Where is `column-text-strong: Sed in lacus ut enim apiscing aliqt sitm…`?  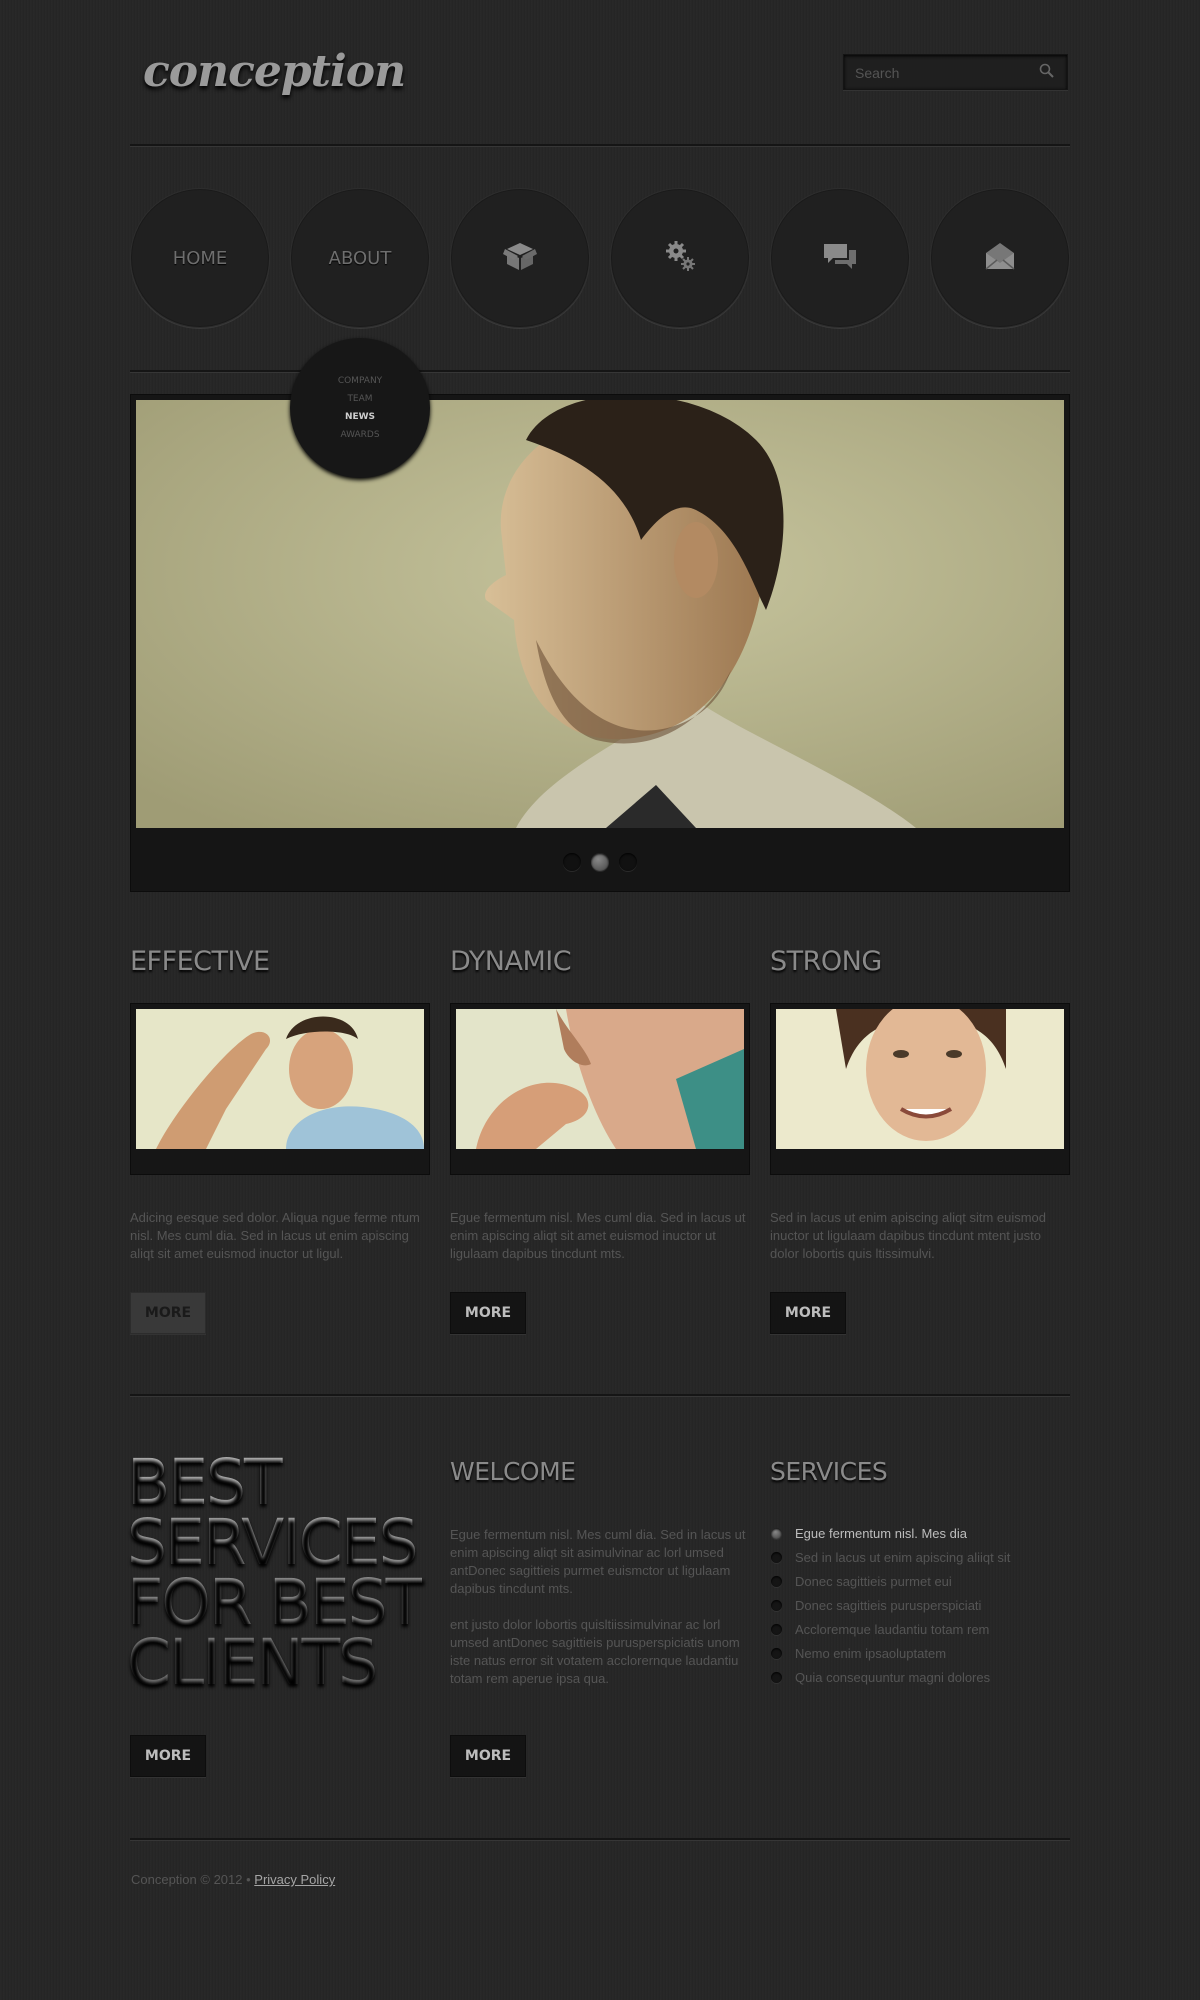 column-text-strong: Sed in lacus ut enim apiscing aliqt sitm… is located at coordinates (908, 1235).